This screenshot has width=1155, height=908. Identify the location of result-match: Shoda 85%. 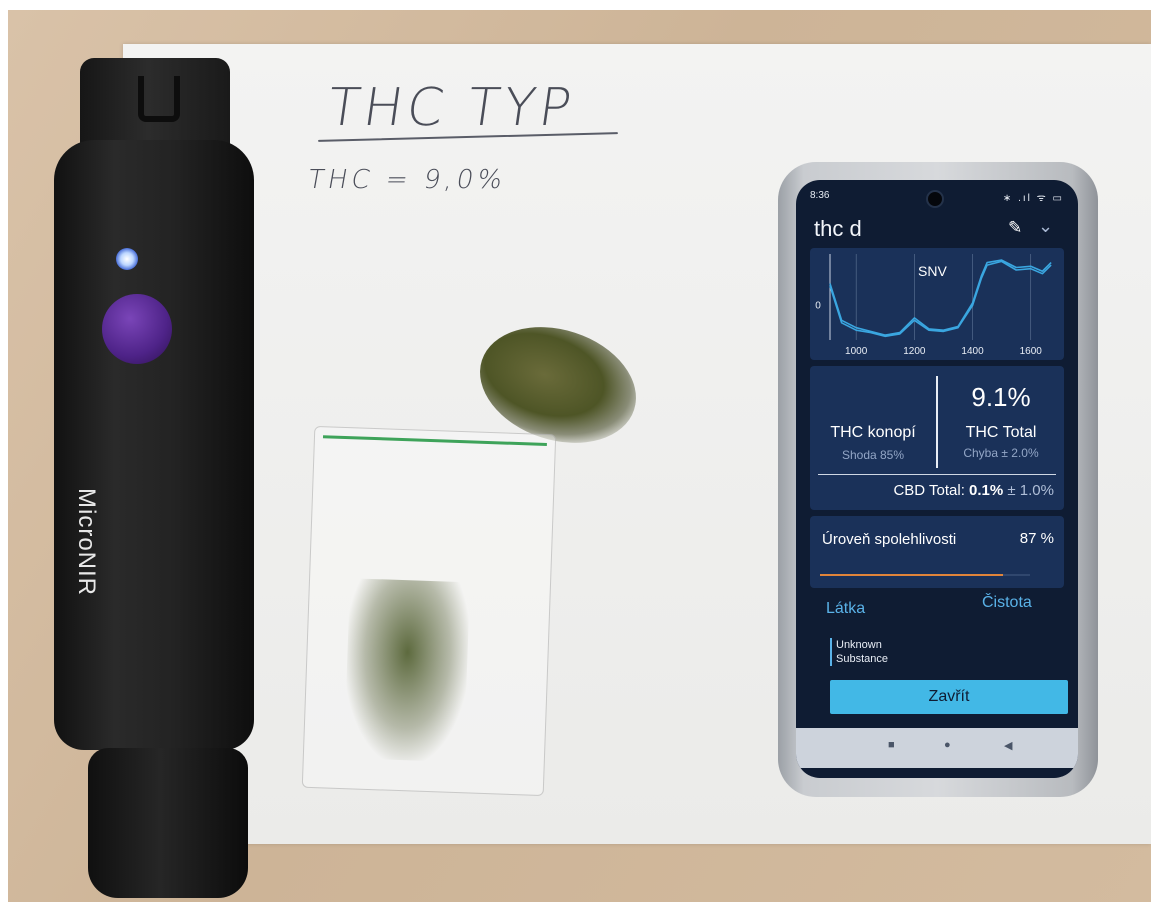
(873, 455).